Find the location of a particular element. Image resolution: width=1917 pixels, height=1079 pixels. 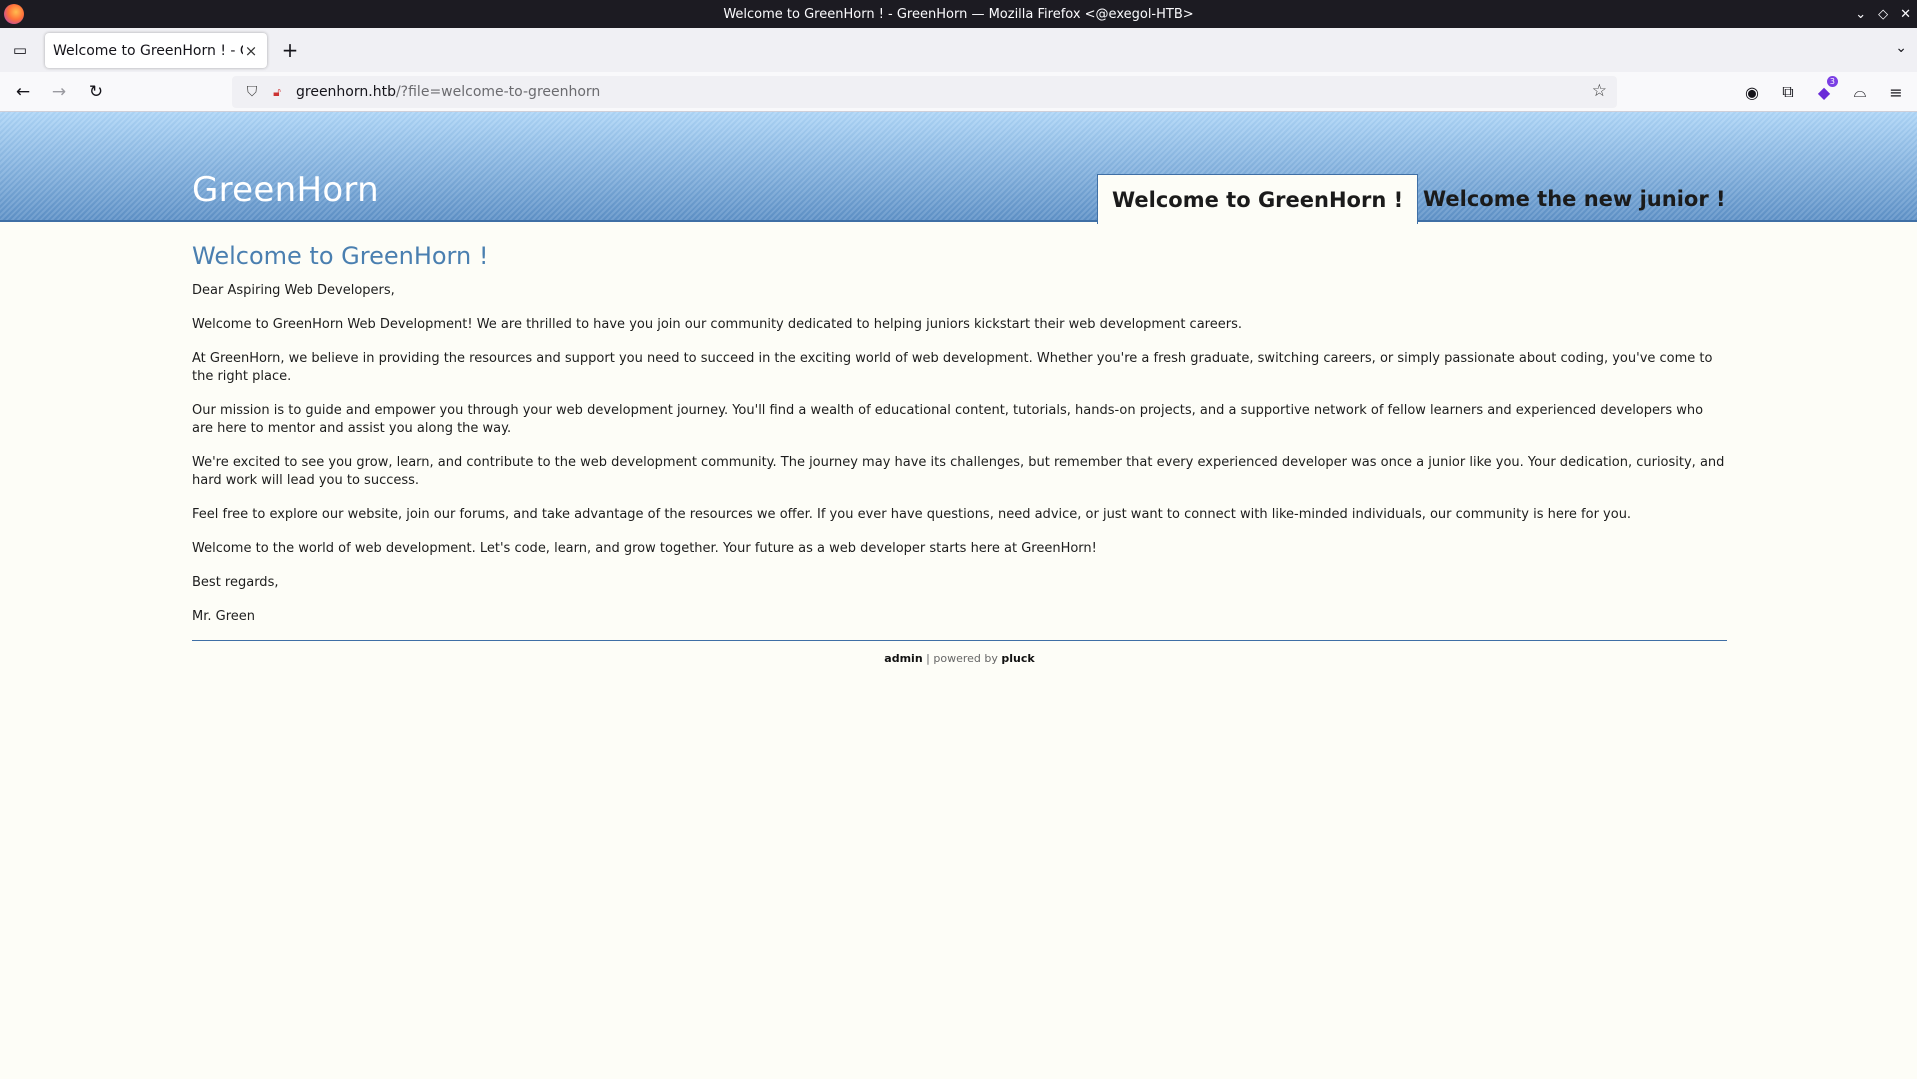

menu-icon: ≡ is located at coordinates (1896, 92).